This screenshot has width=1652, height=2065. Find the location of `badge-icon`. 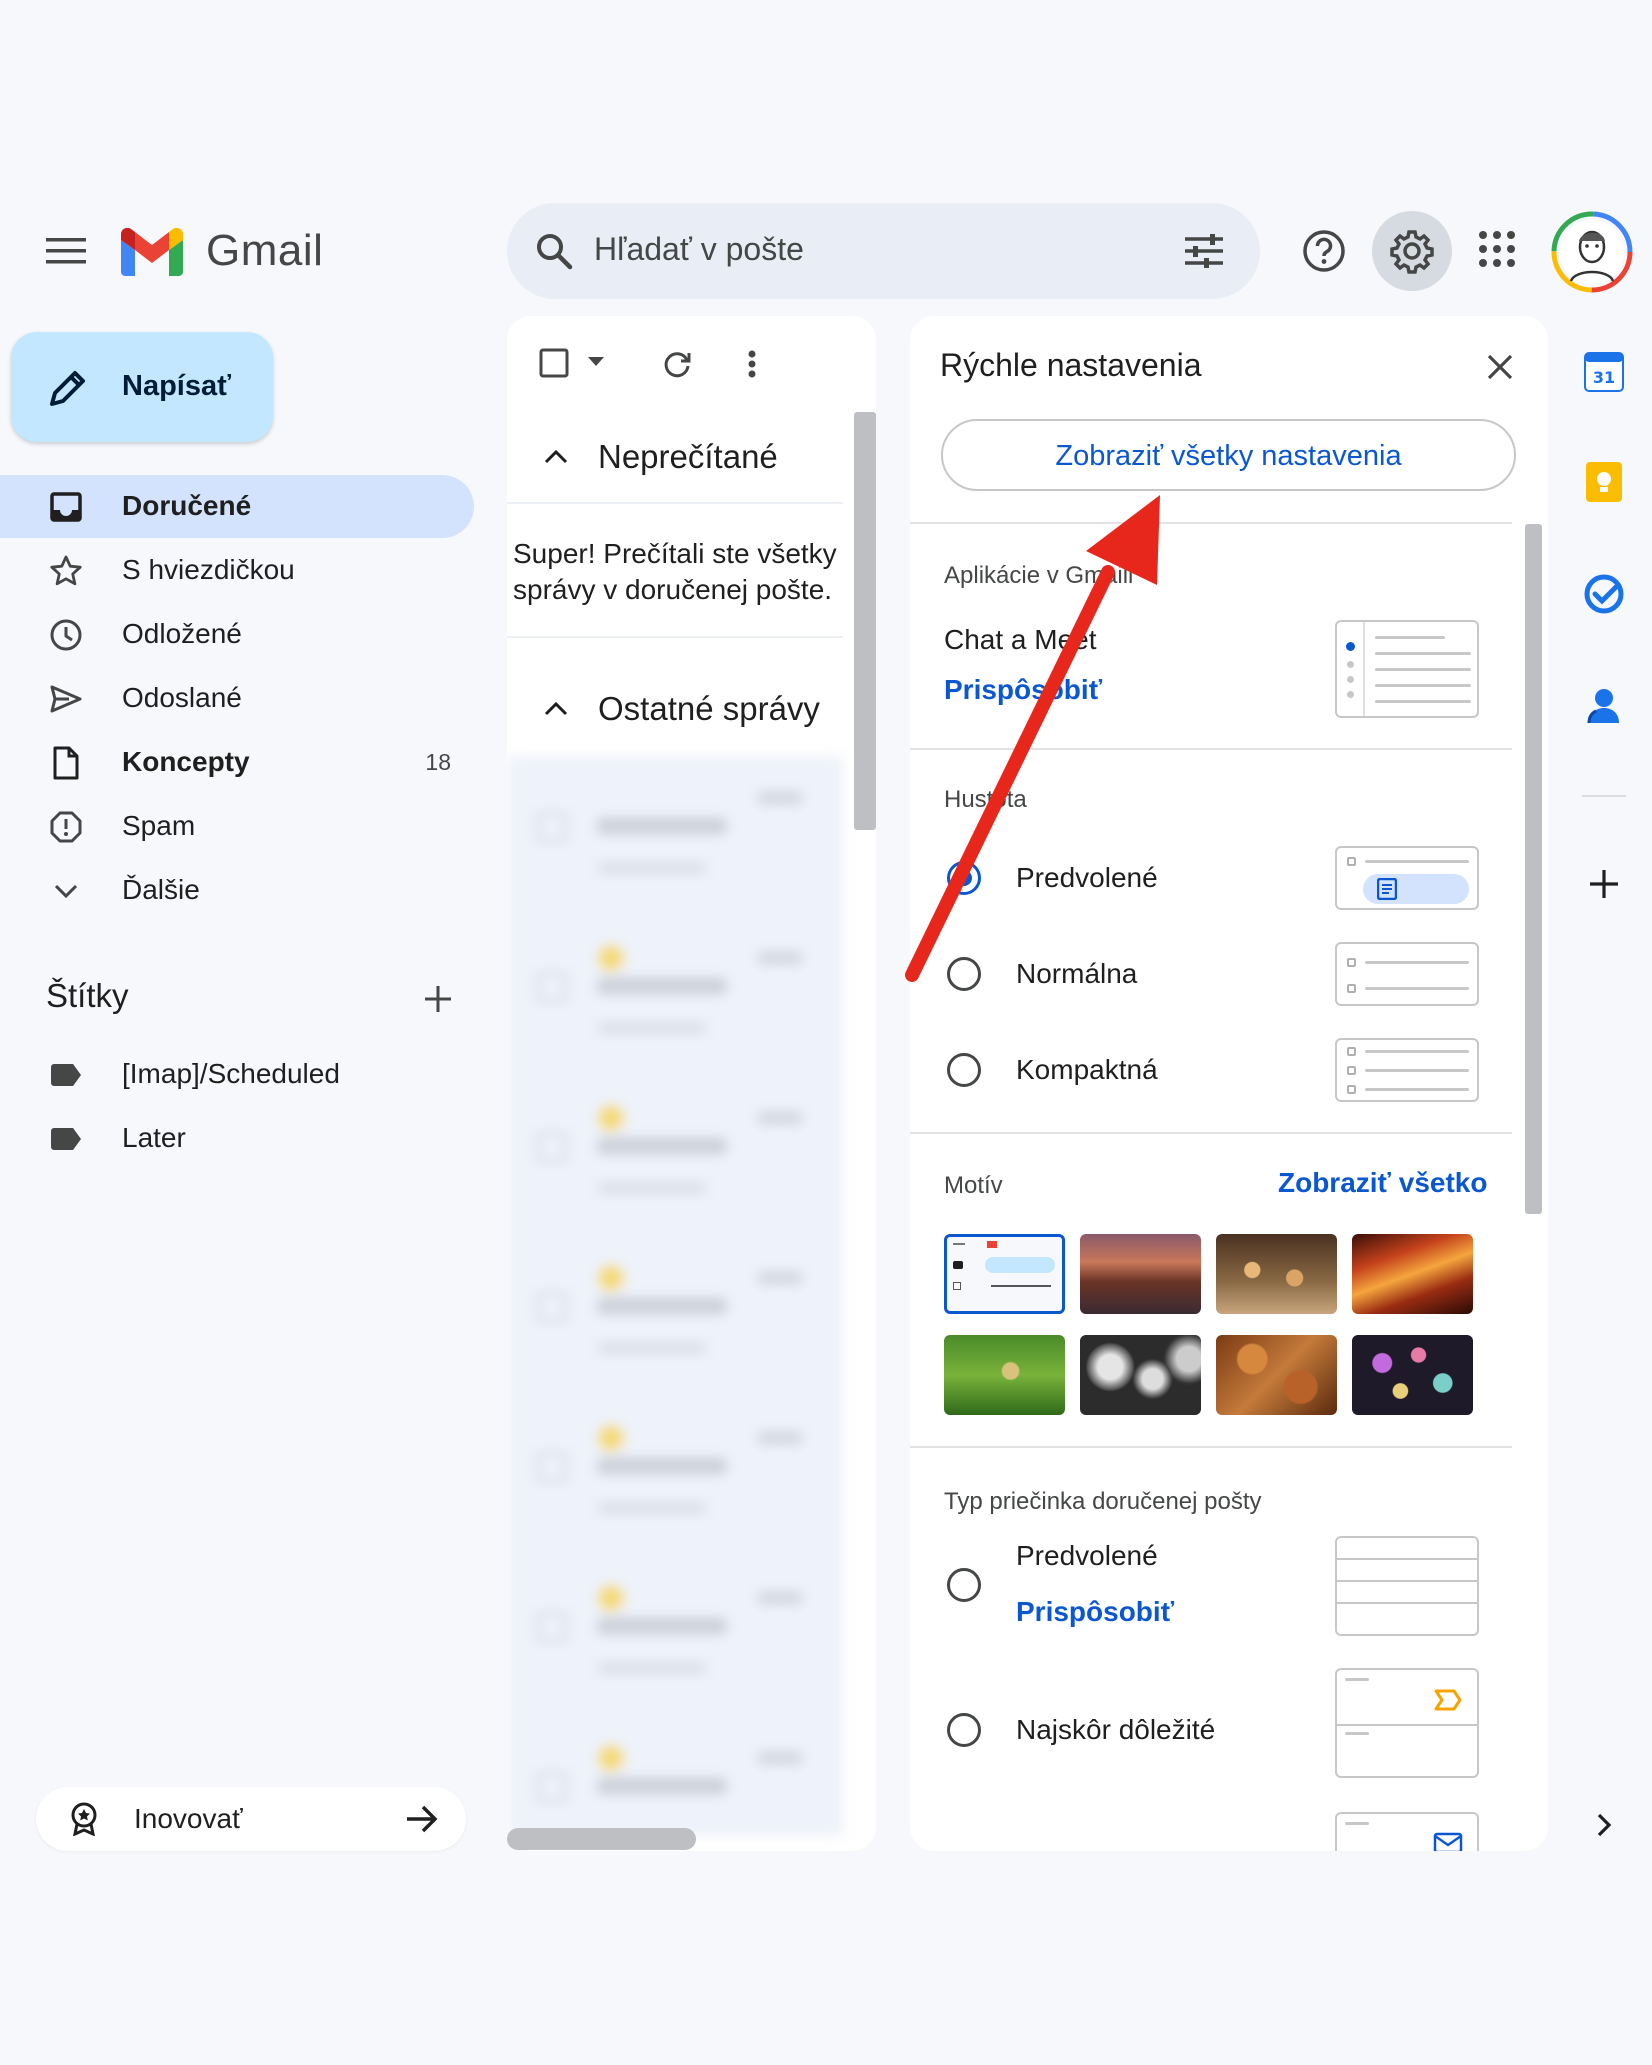

badge-icon is located at coordinates (84, 1819).